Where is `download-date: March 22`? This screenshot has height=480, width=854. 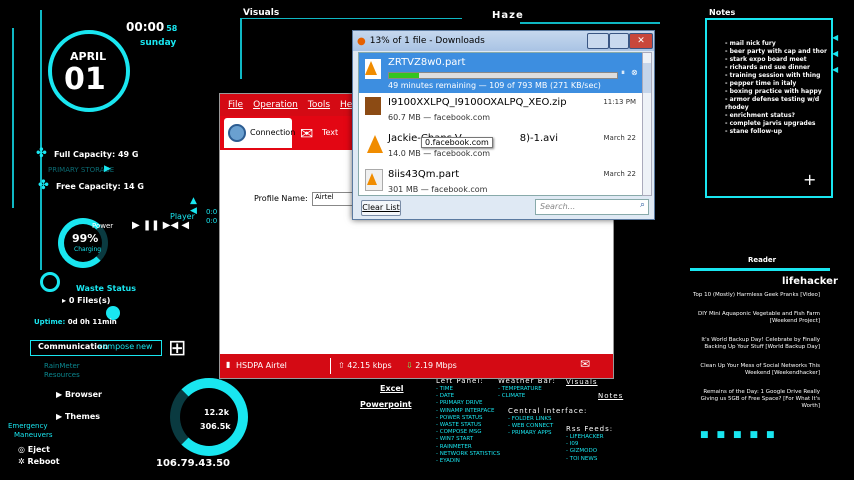 download-date: March 22 is located at coordinates (619, 138).